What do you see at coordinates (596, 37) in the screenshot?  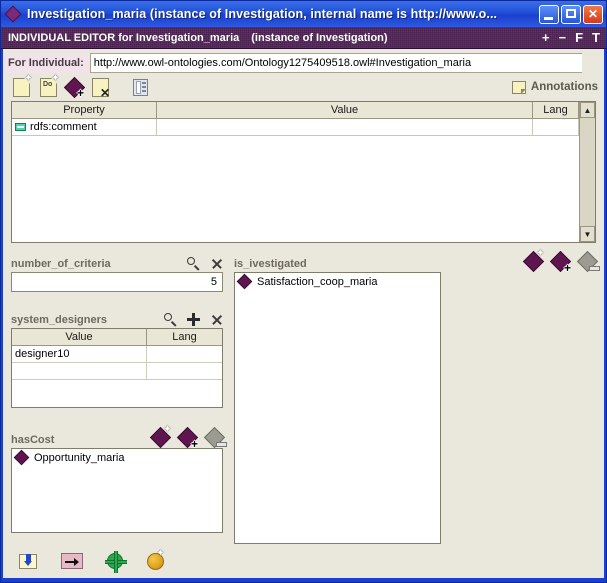 I see `header-tab-button: T` at bounding box center [596, 37].